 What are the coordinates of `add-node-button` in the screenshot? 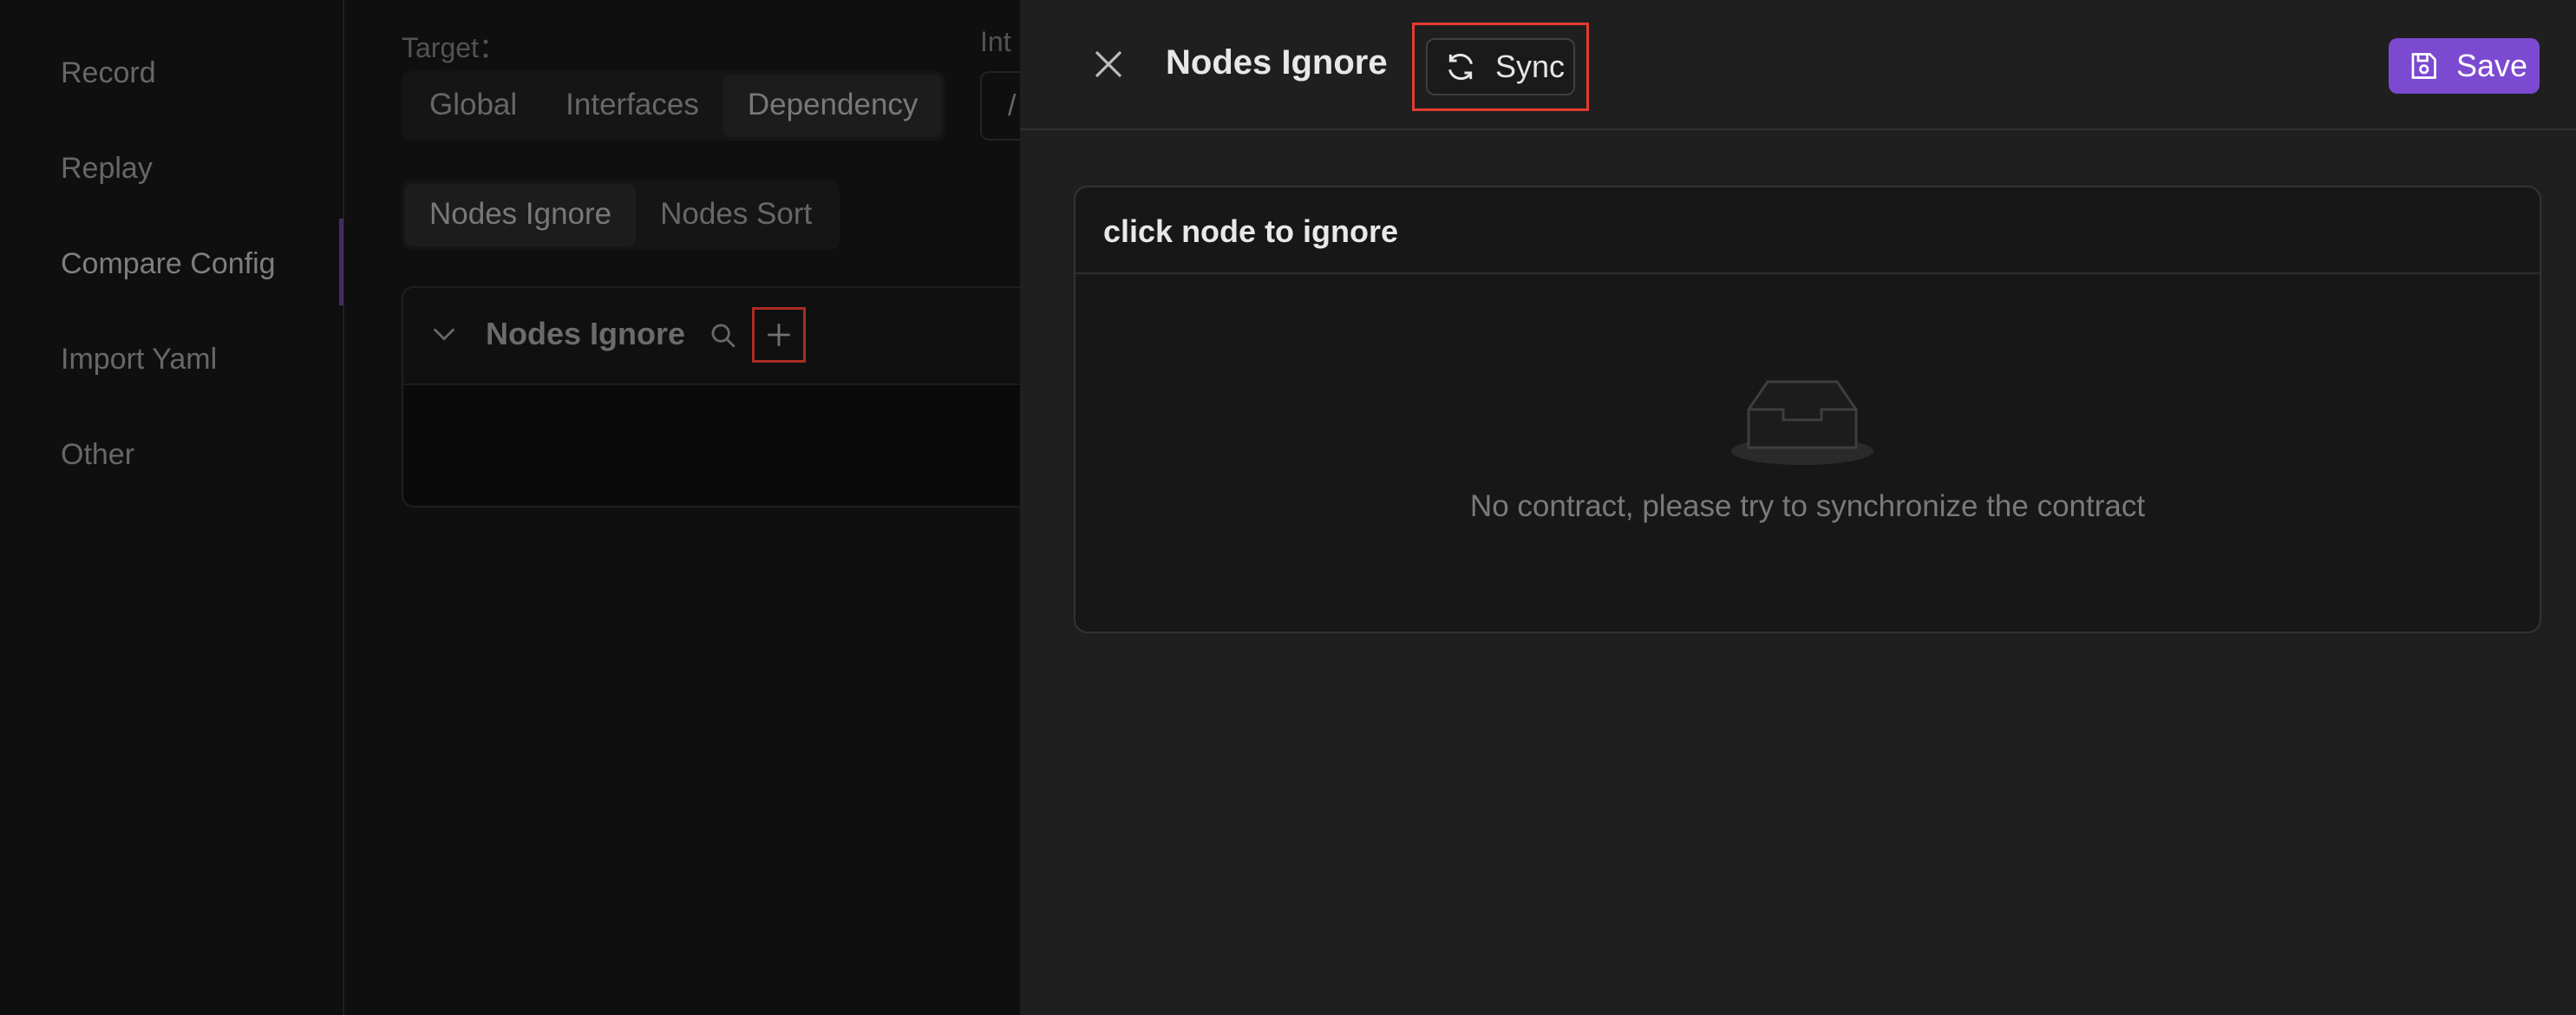 It's located at (779, 335).